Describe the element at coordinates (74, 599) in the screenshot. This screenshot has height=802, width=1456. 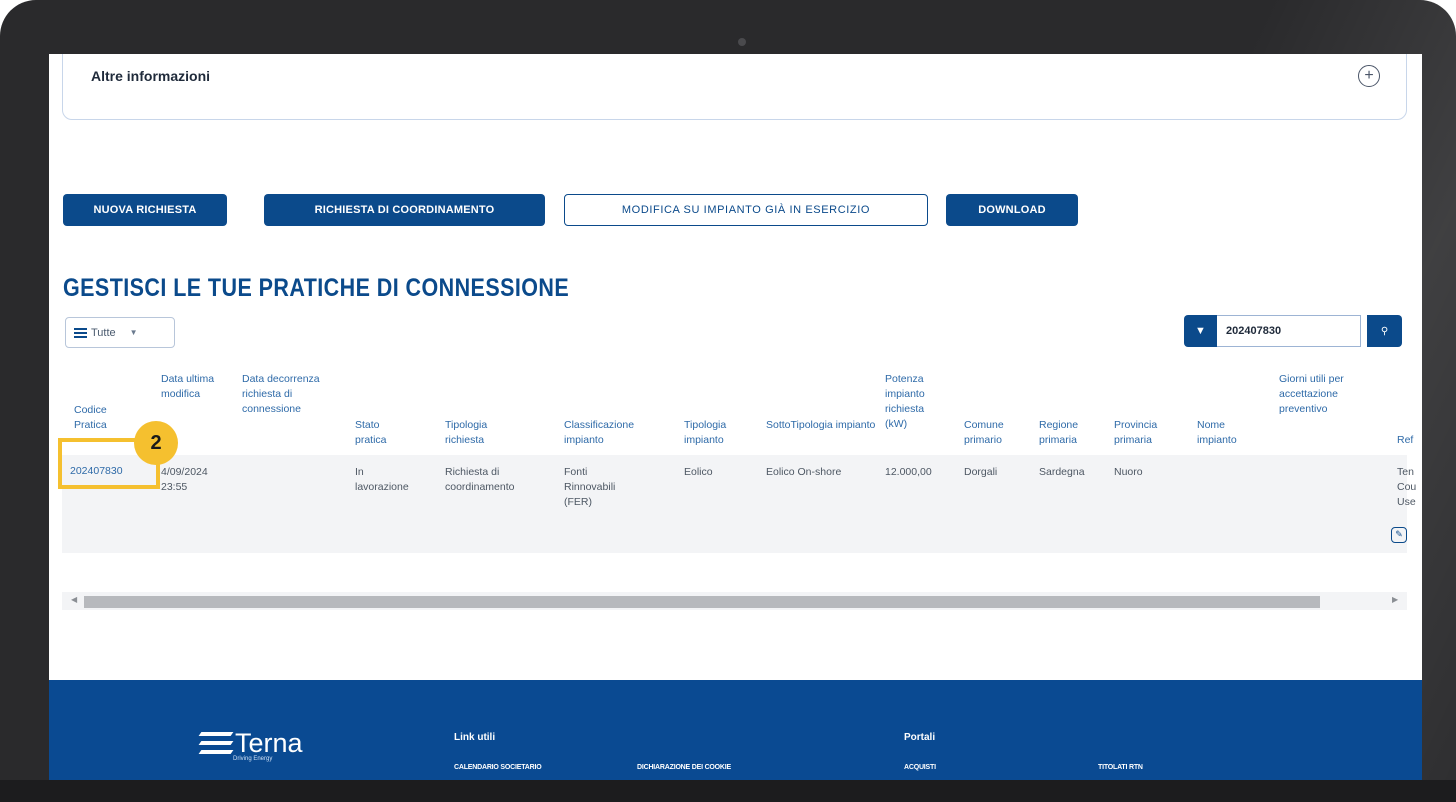
I see `scroll-left-icon: ◀` at that location.